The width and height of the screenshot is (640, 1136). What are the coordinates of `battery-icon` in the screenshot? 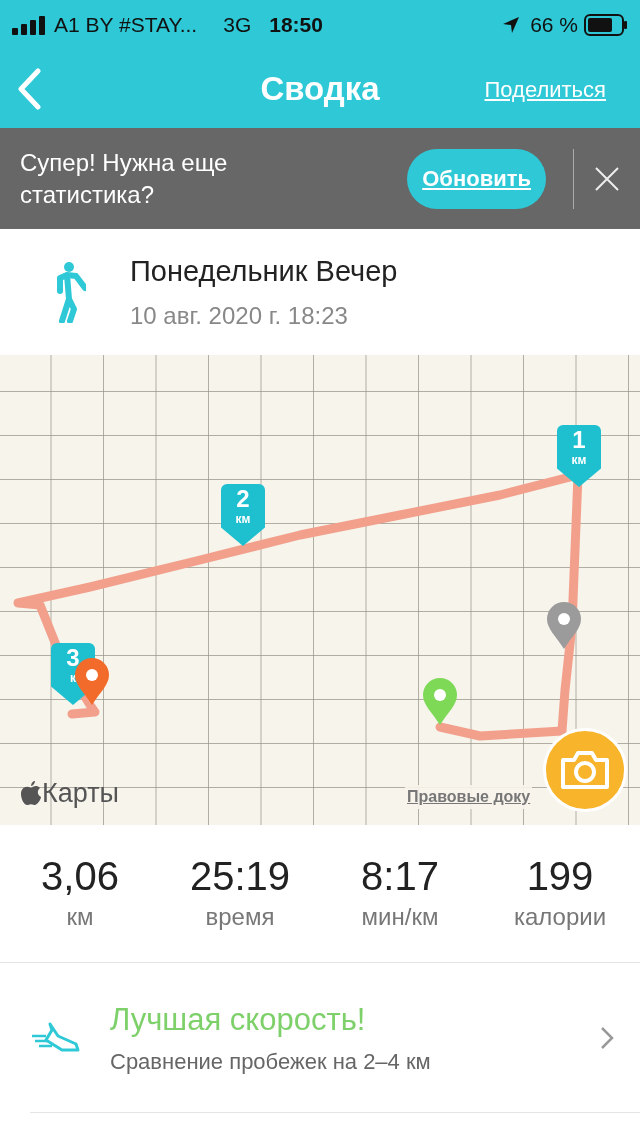 It's located at (606, 25).